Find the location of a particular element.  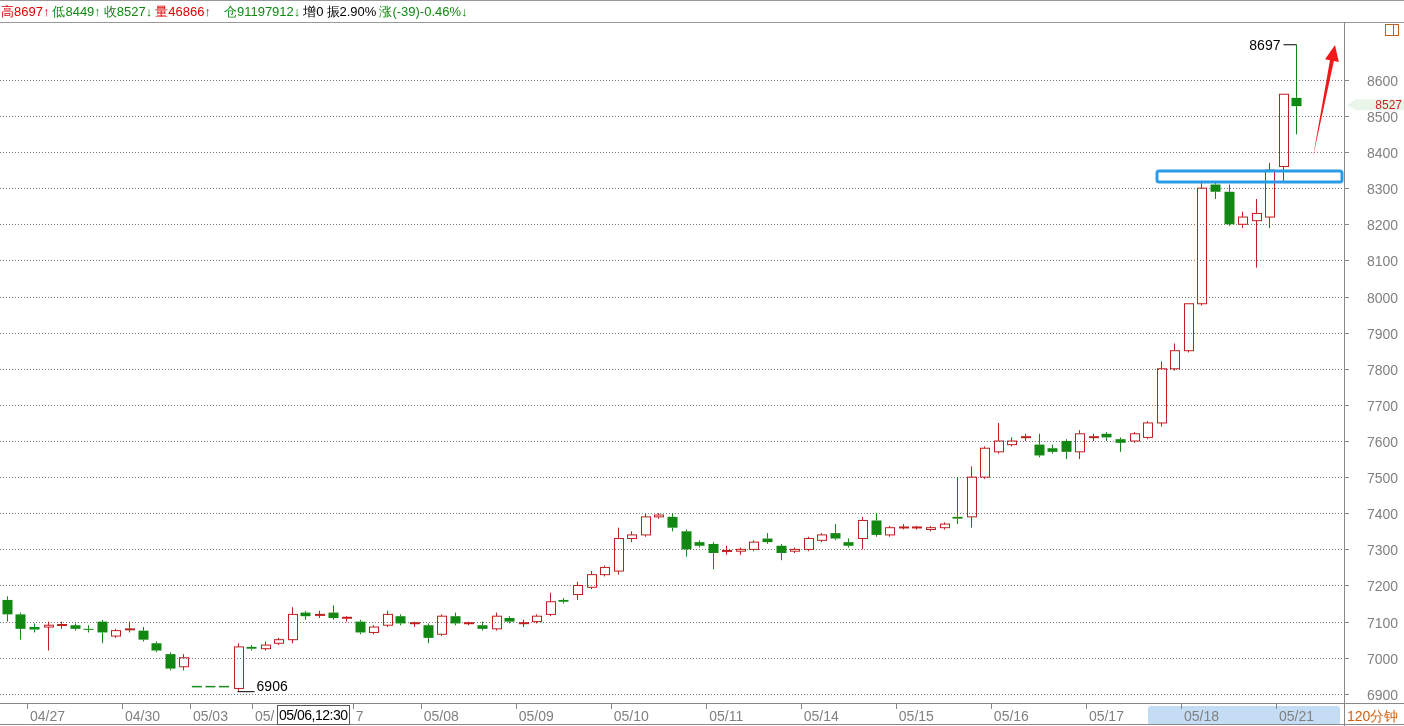

axis-label: 04/27 is located at coordinates (48, 716).